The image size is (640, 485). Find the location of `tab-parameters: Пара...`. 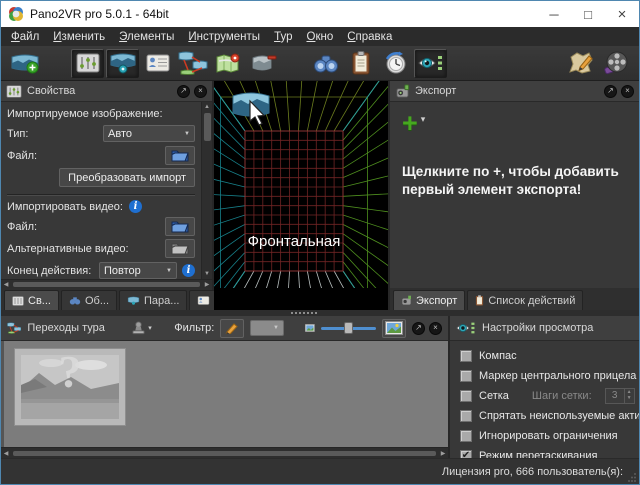

tab-parameters: Пара... is located at coordinates (153, 300).